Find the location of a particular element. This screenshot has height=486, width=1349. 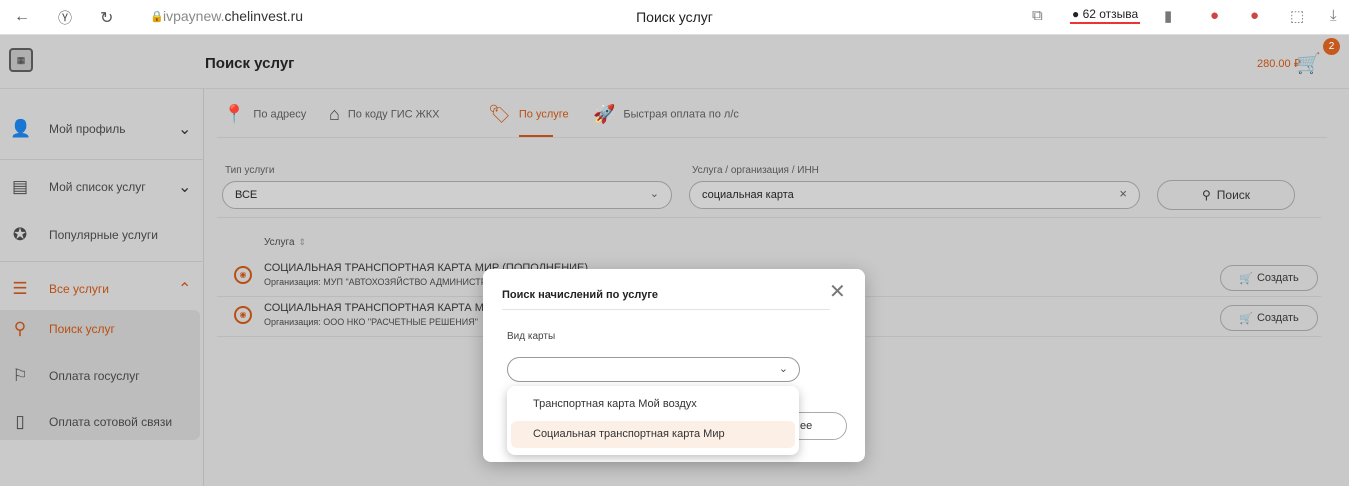

home-icon: ⌂ is located at coordinates (334, 114).